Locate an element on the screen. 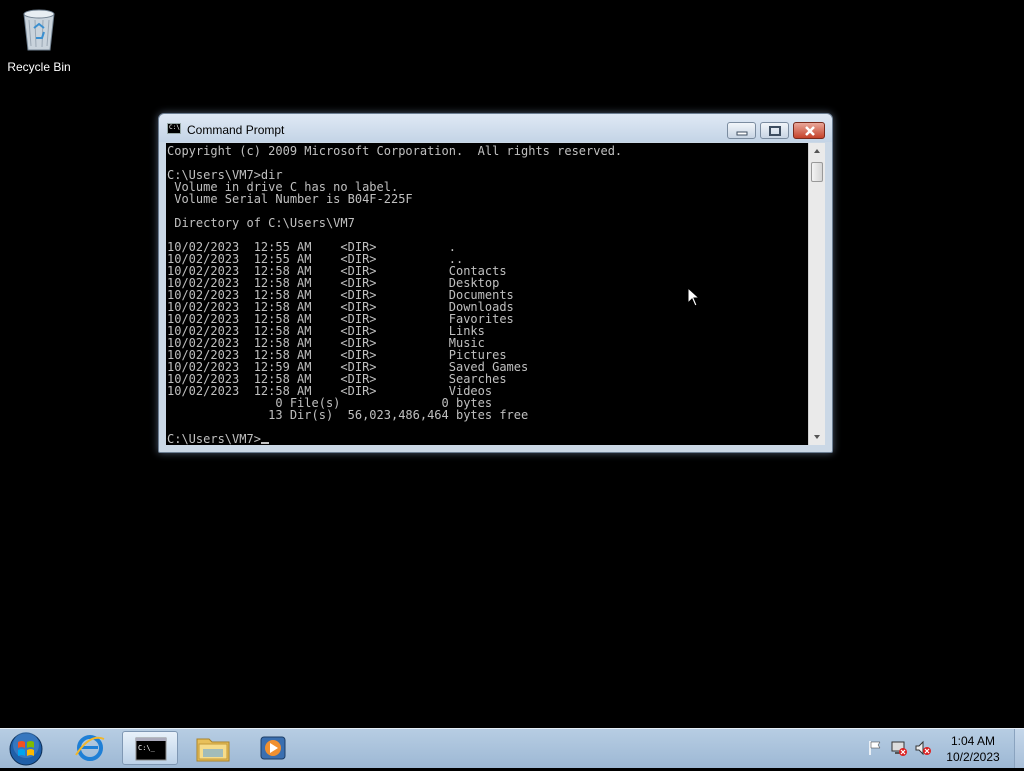  close-icon is located at coordinates (810, 131).